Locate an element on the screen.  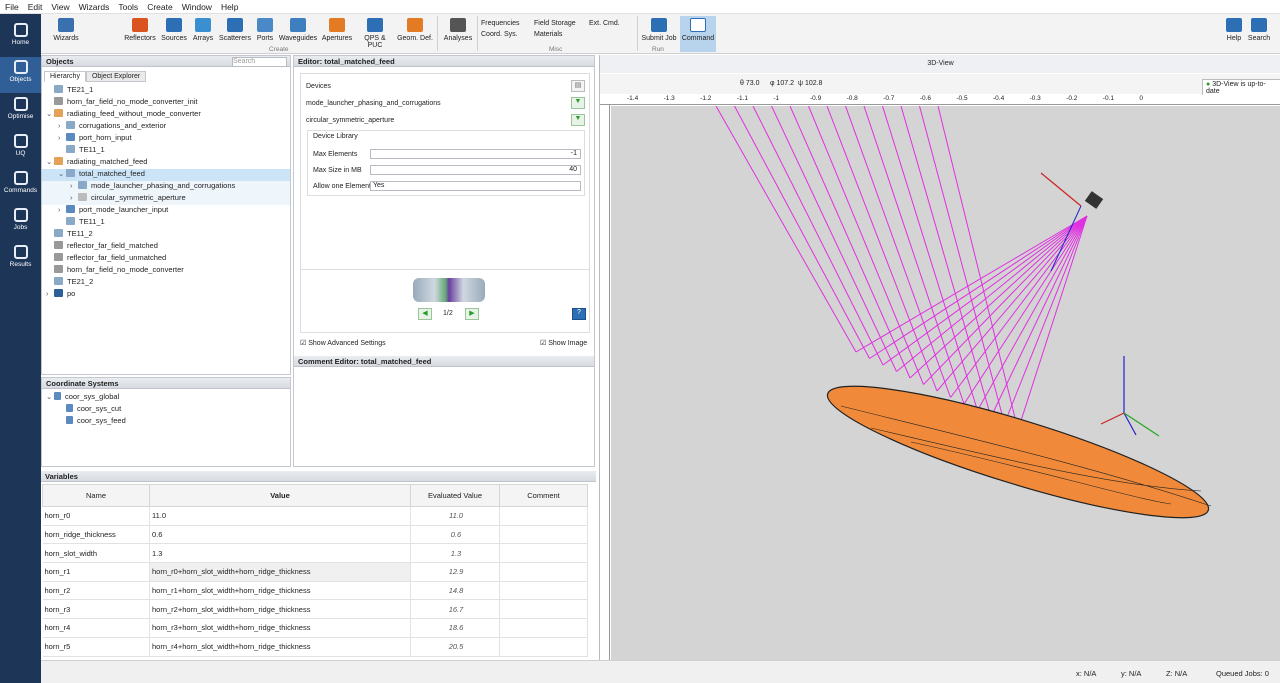
search-button: Search is located at coordinates (1259, 34).